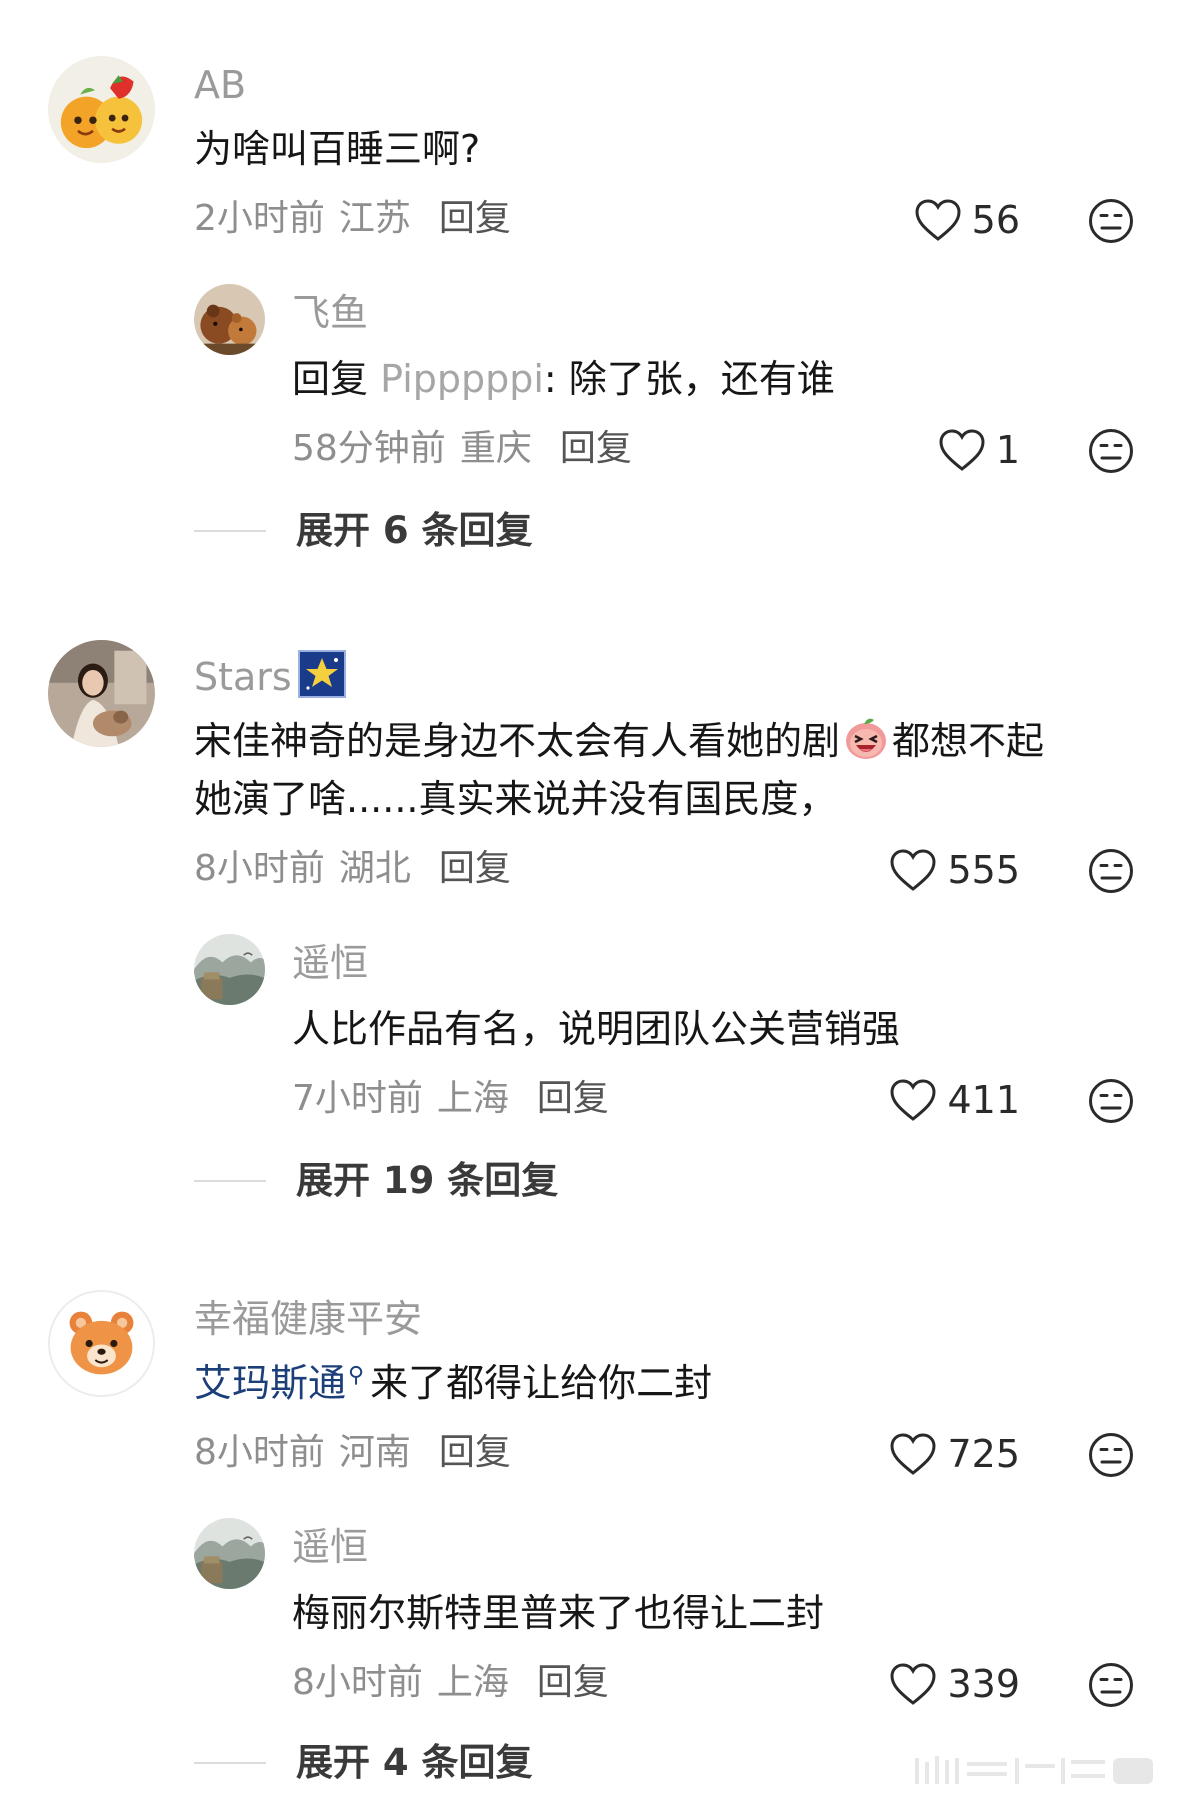 Image resolution: width=1179 pixels, height=1798 pixels. What do you see at coordinates (414, 530) in the screenshot?
I see `expand-replies-label: 展开 6 条回复` at bounding box center [414, 530].